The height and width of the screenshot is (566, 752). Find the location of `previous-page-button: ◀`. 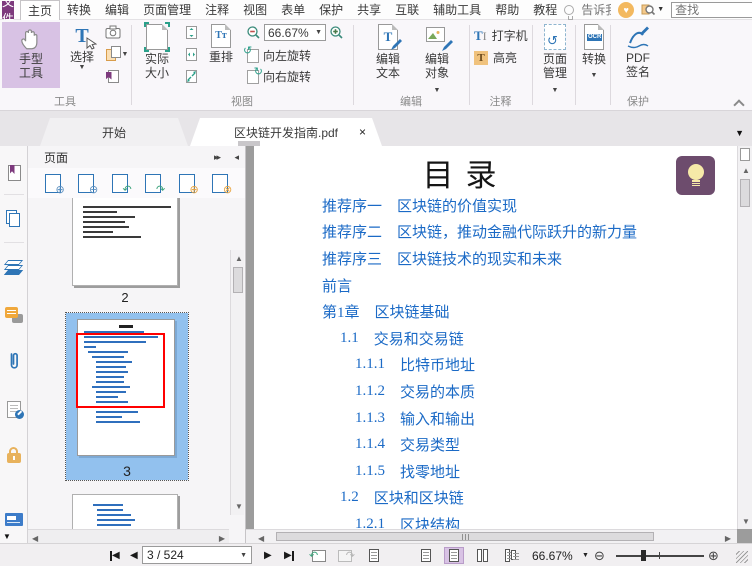

previous-page-button: ◀ is located at coordinates (134, 555).